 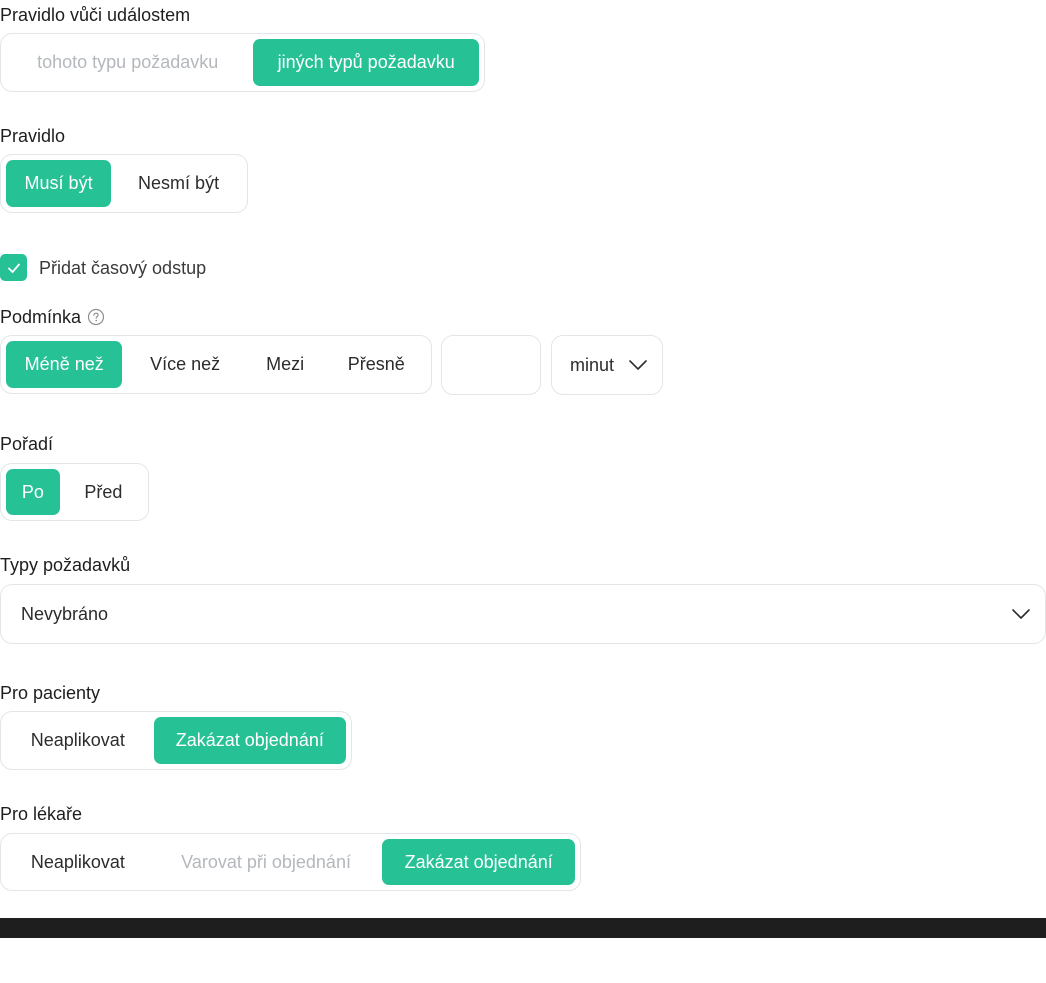 I want to click on footer-bar, so click(x=523, y=928).